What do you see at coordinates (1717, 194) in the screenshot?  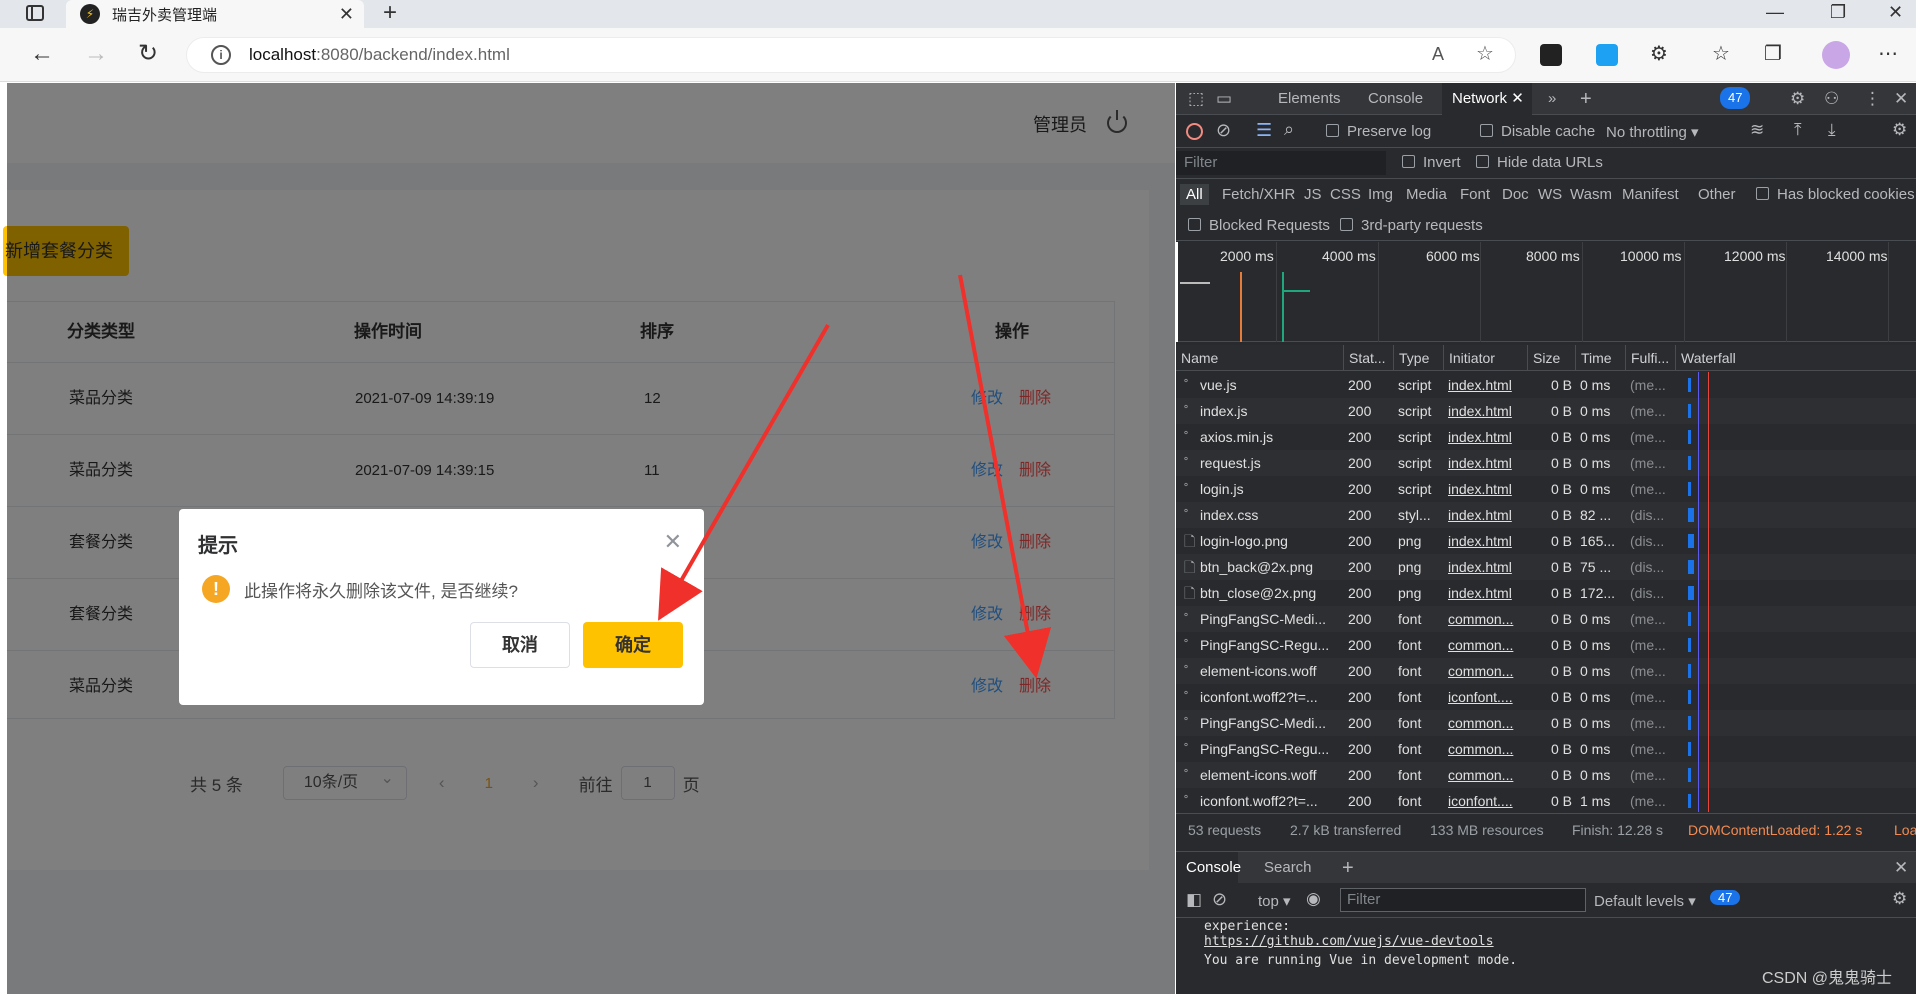 I see `type-other: Other` at bounding box center [1717, 194].